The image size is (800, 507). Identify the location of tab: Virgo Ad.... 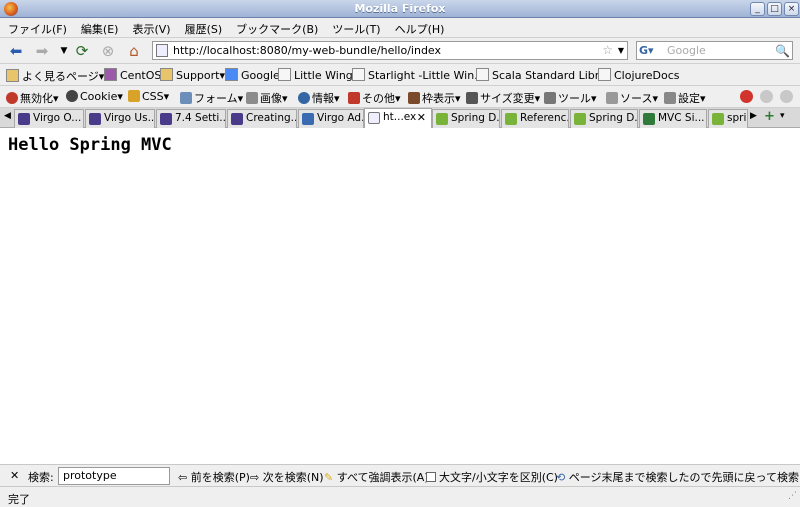
(331, 118).